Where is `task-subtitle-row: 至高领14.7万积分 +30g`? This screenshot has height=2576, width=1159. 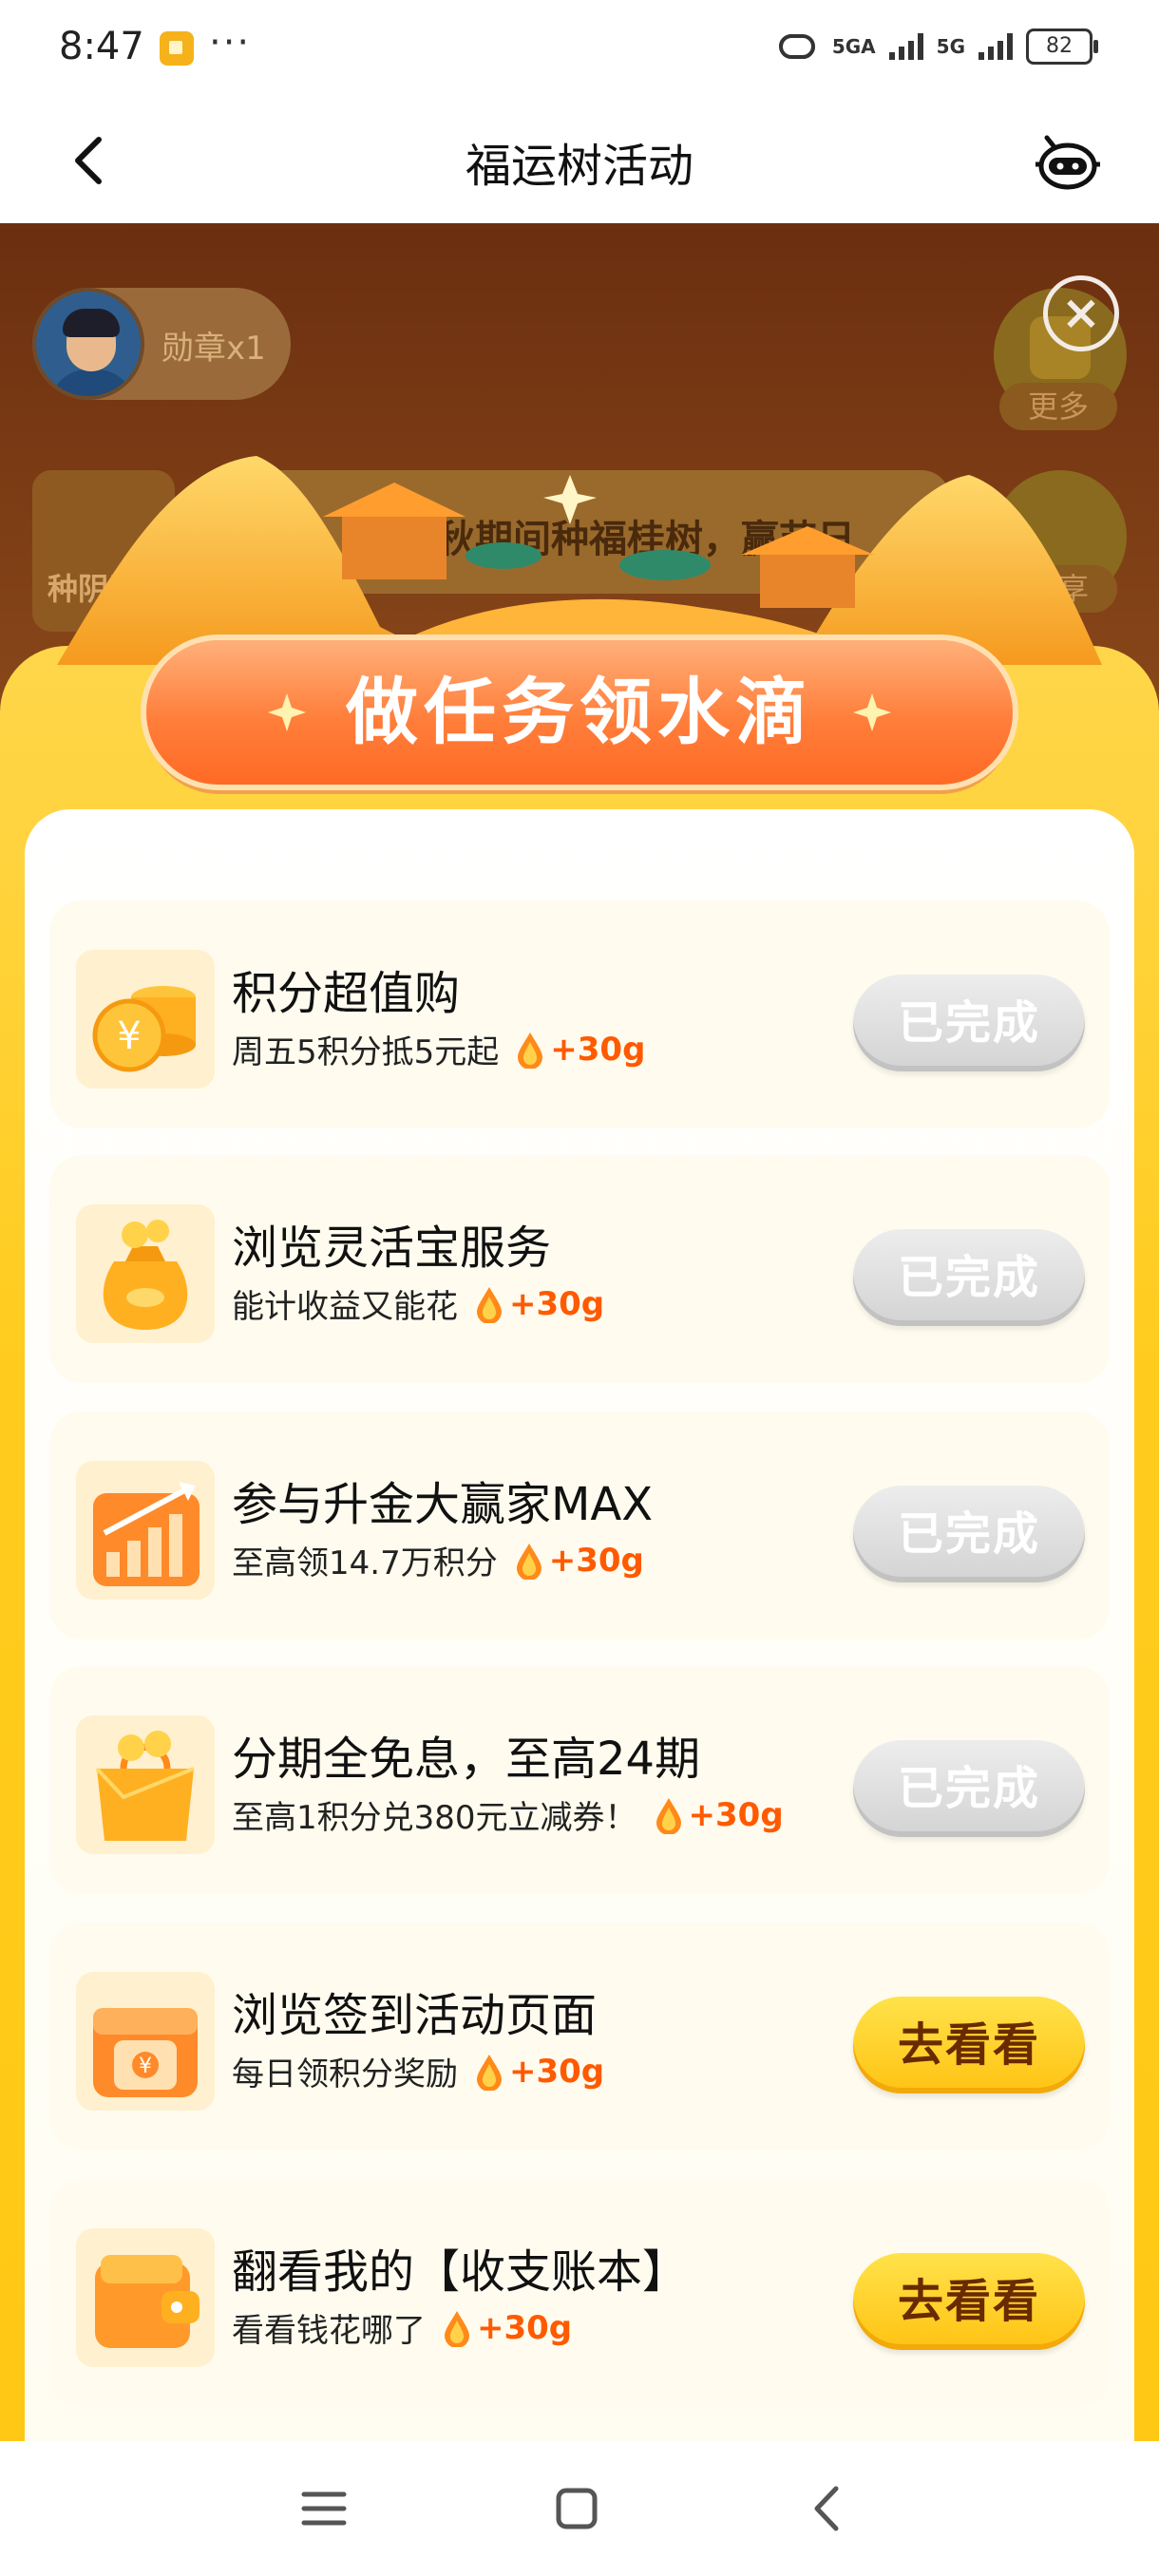 task-subtitle-row: 至高领14.7万积分 +30g is located at coordinates (438, 1560).